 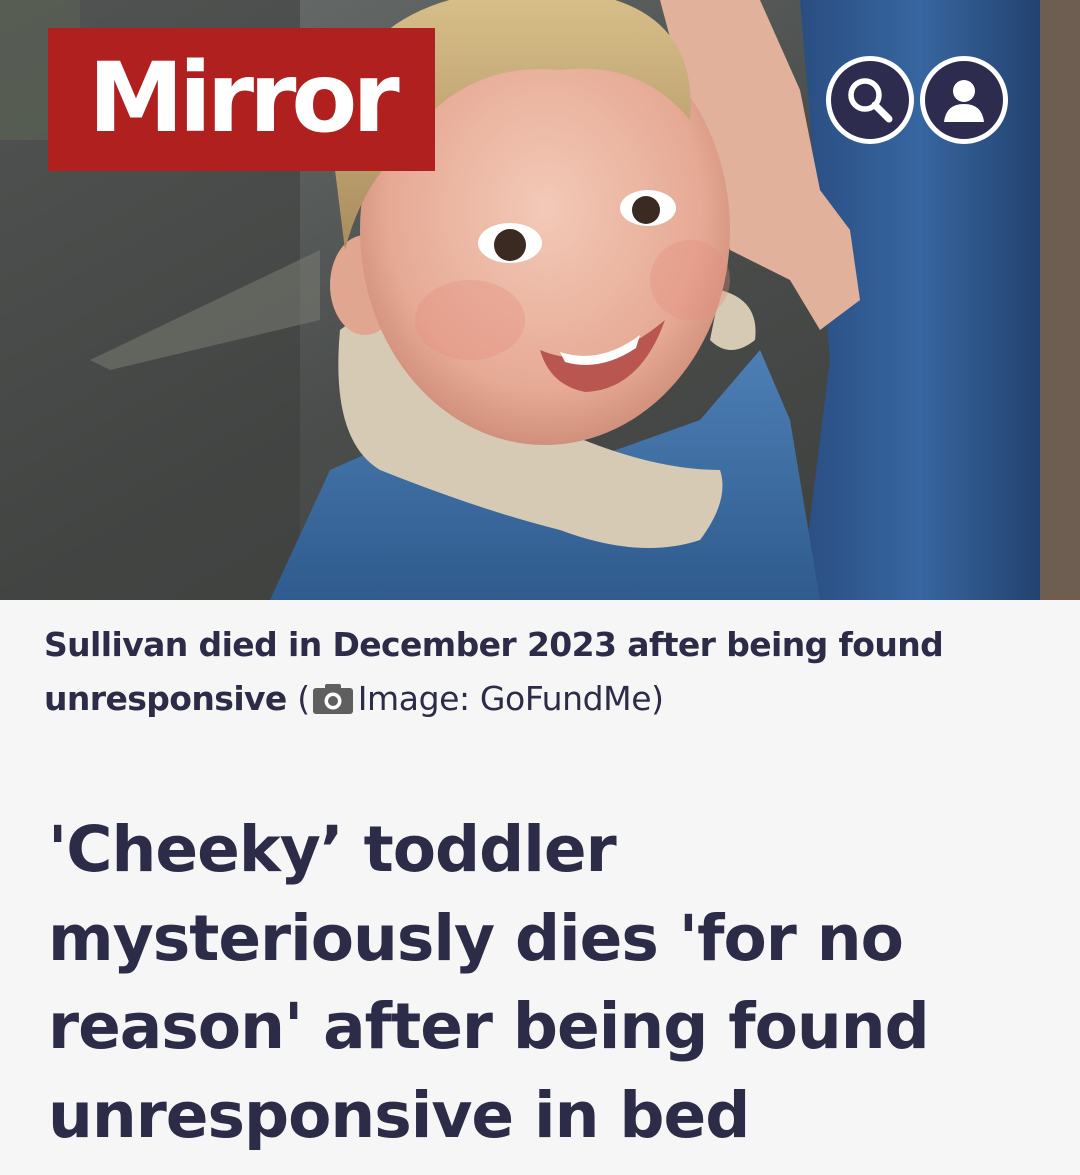 I want to click on camera-icon, so click(x=333, y=704).